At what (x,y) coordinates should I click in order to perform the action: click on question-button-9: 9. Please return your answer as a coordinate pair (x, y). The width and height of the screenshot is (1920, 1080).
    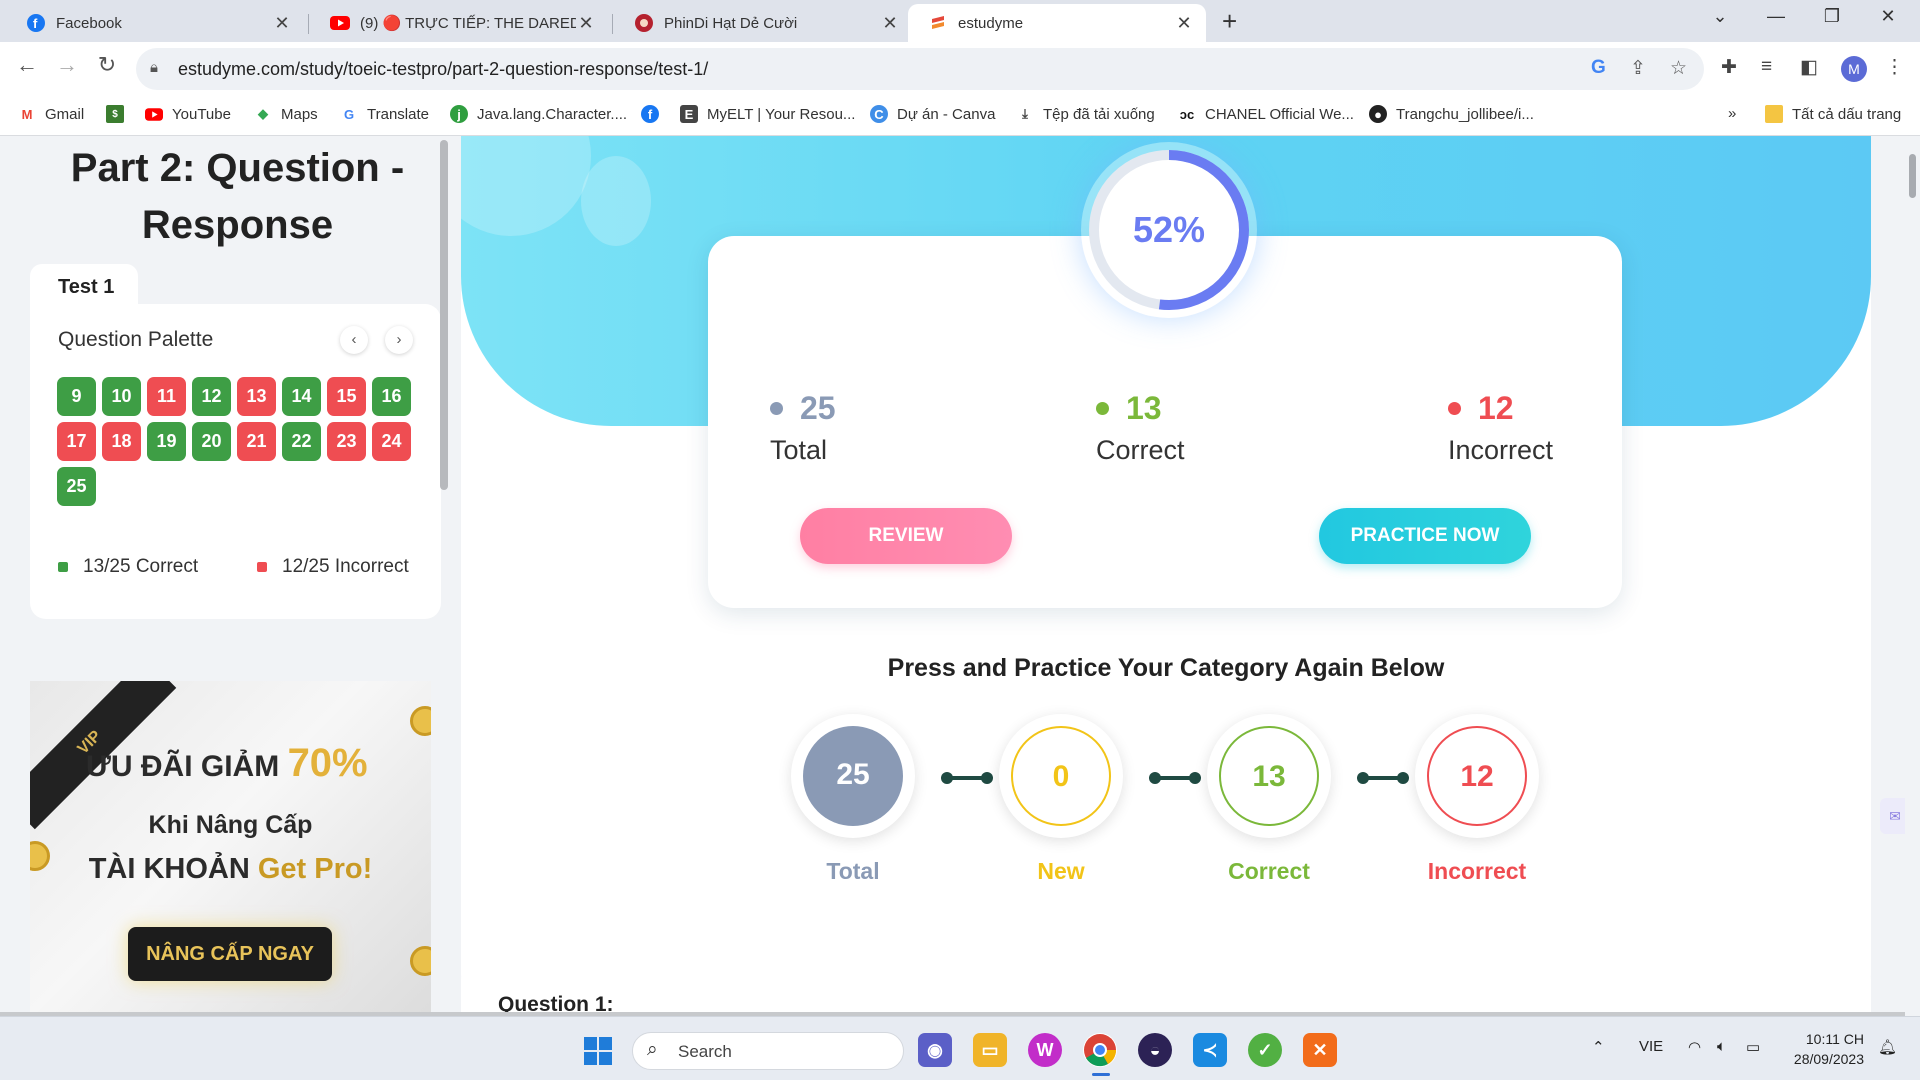
    Looking at the image, I should click on (76, 396).